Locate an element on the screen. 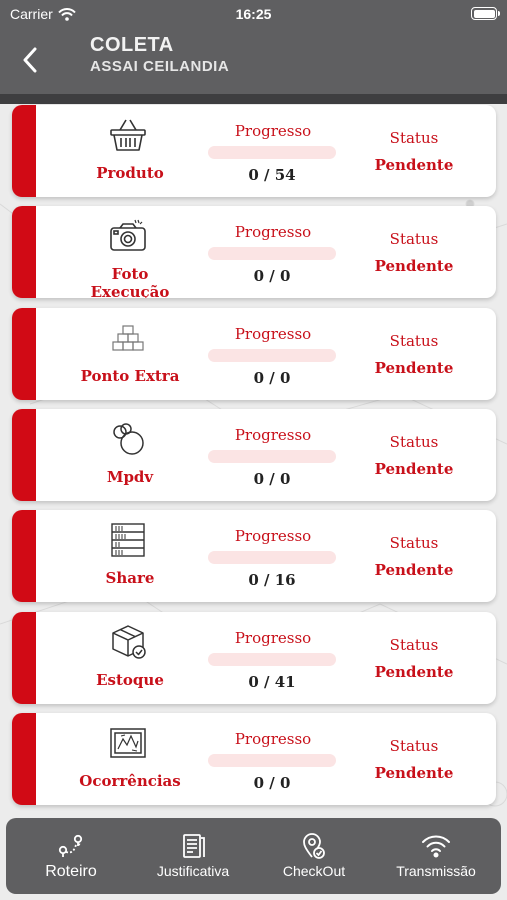 The image size is (507, 900). wifi-icon is located at coordinates (436, 846).